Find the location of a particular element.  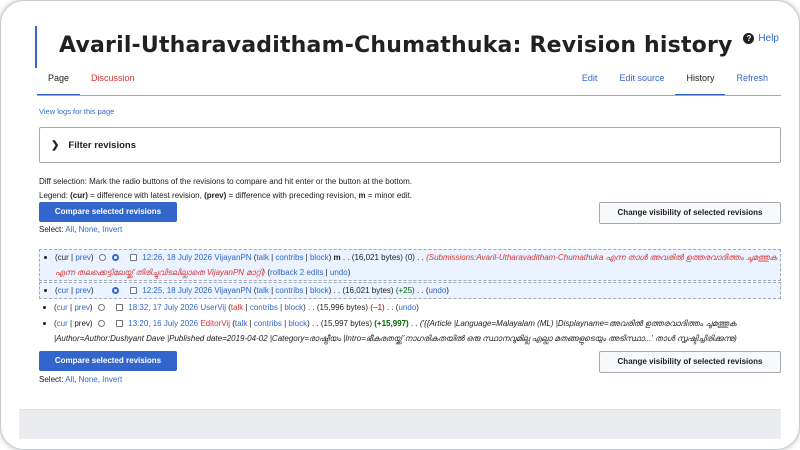

revision-date-link: 12:26, 18 July 2026 is located at coordinates (177, 257).